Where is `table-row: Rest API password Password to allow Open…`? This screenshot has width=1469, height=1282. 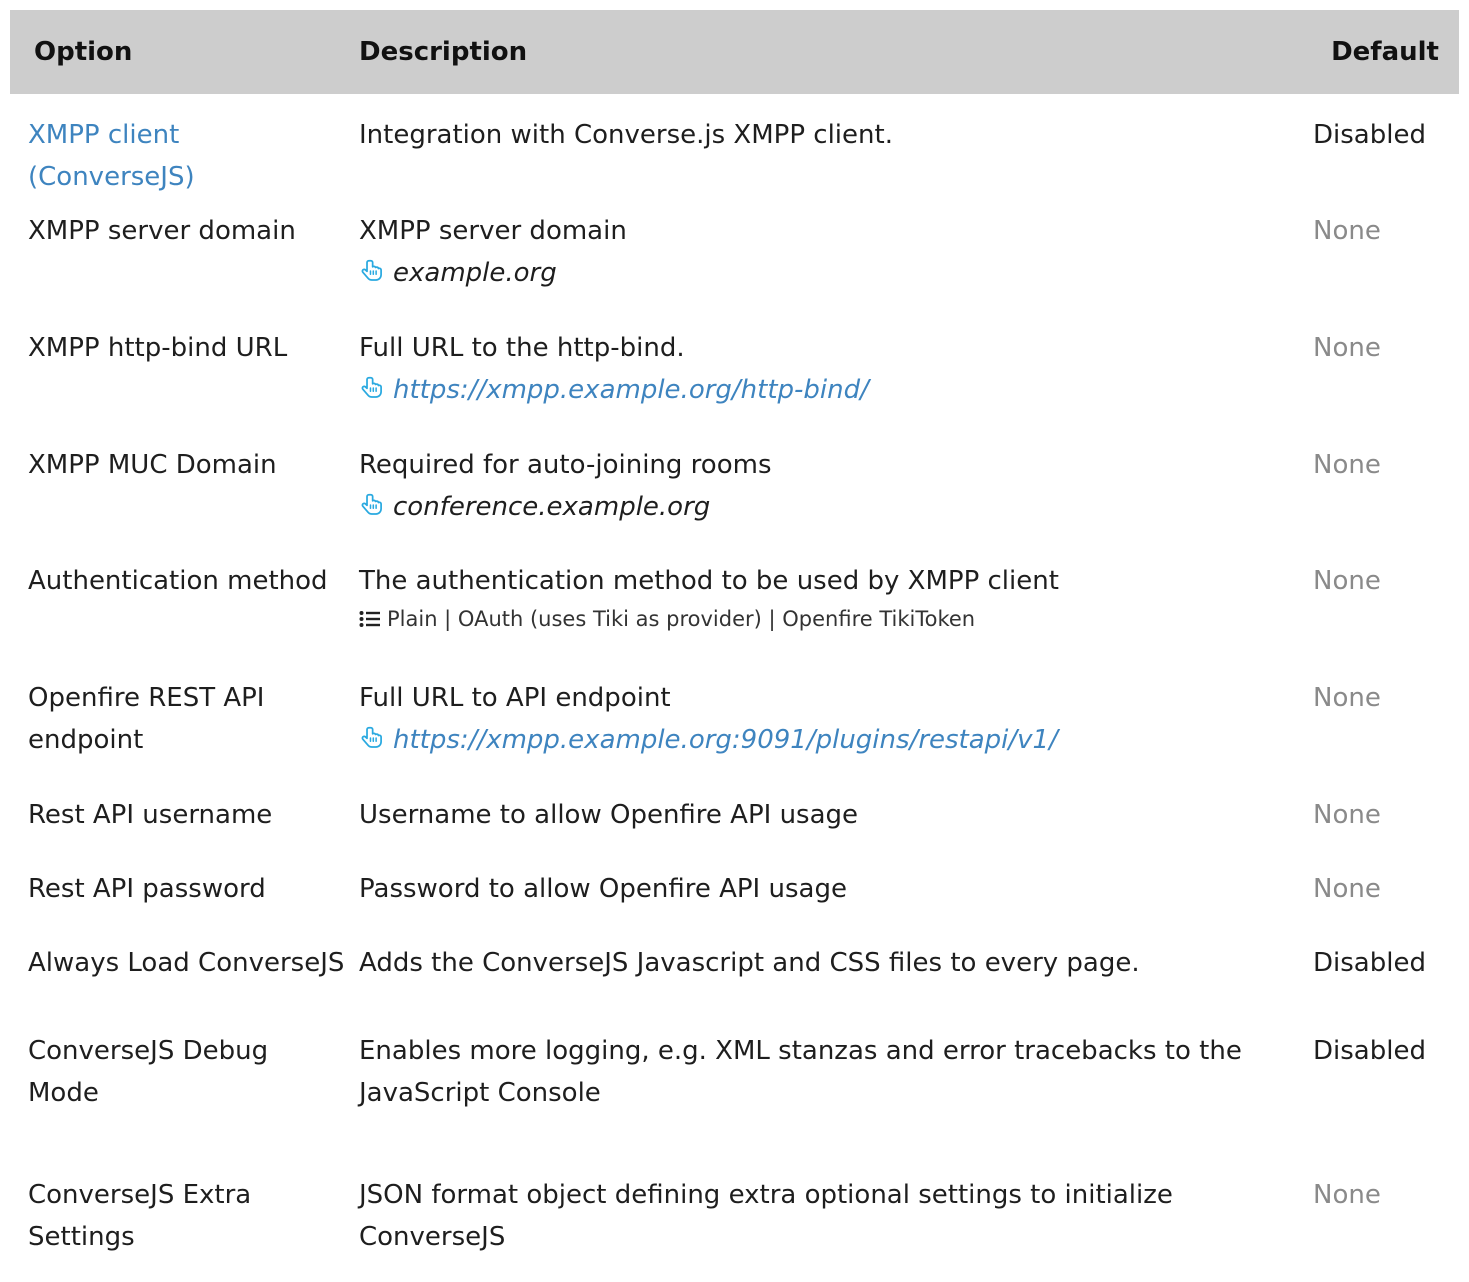
table-row: Rest API password Password to allow Open… is located at coordinates (734, 905).